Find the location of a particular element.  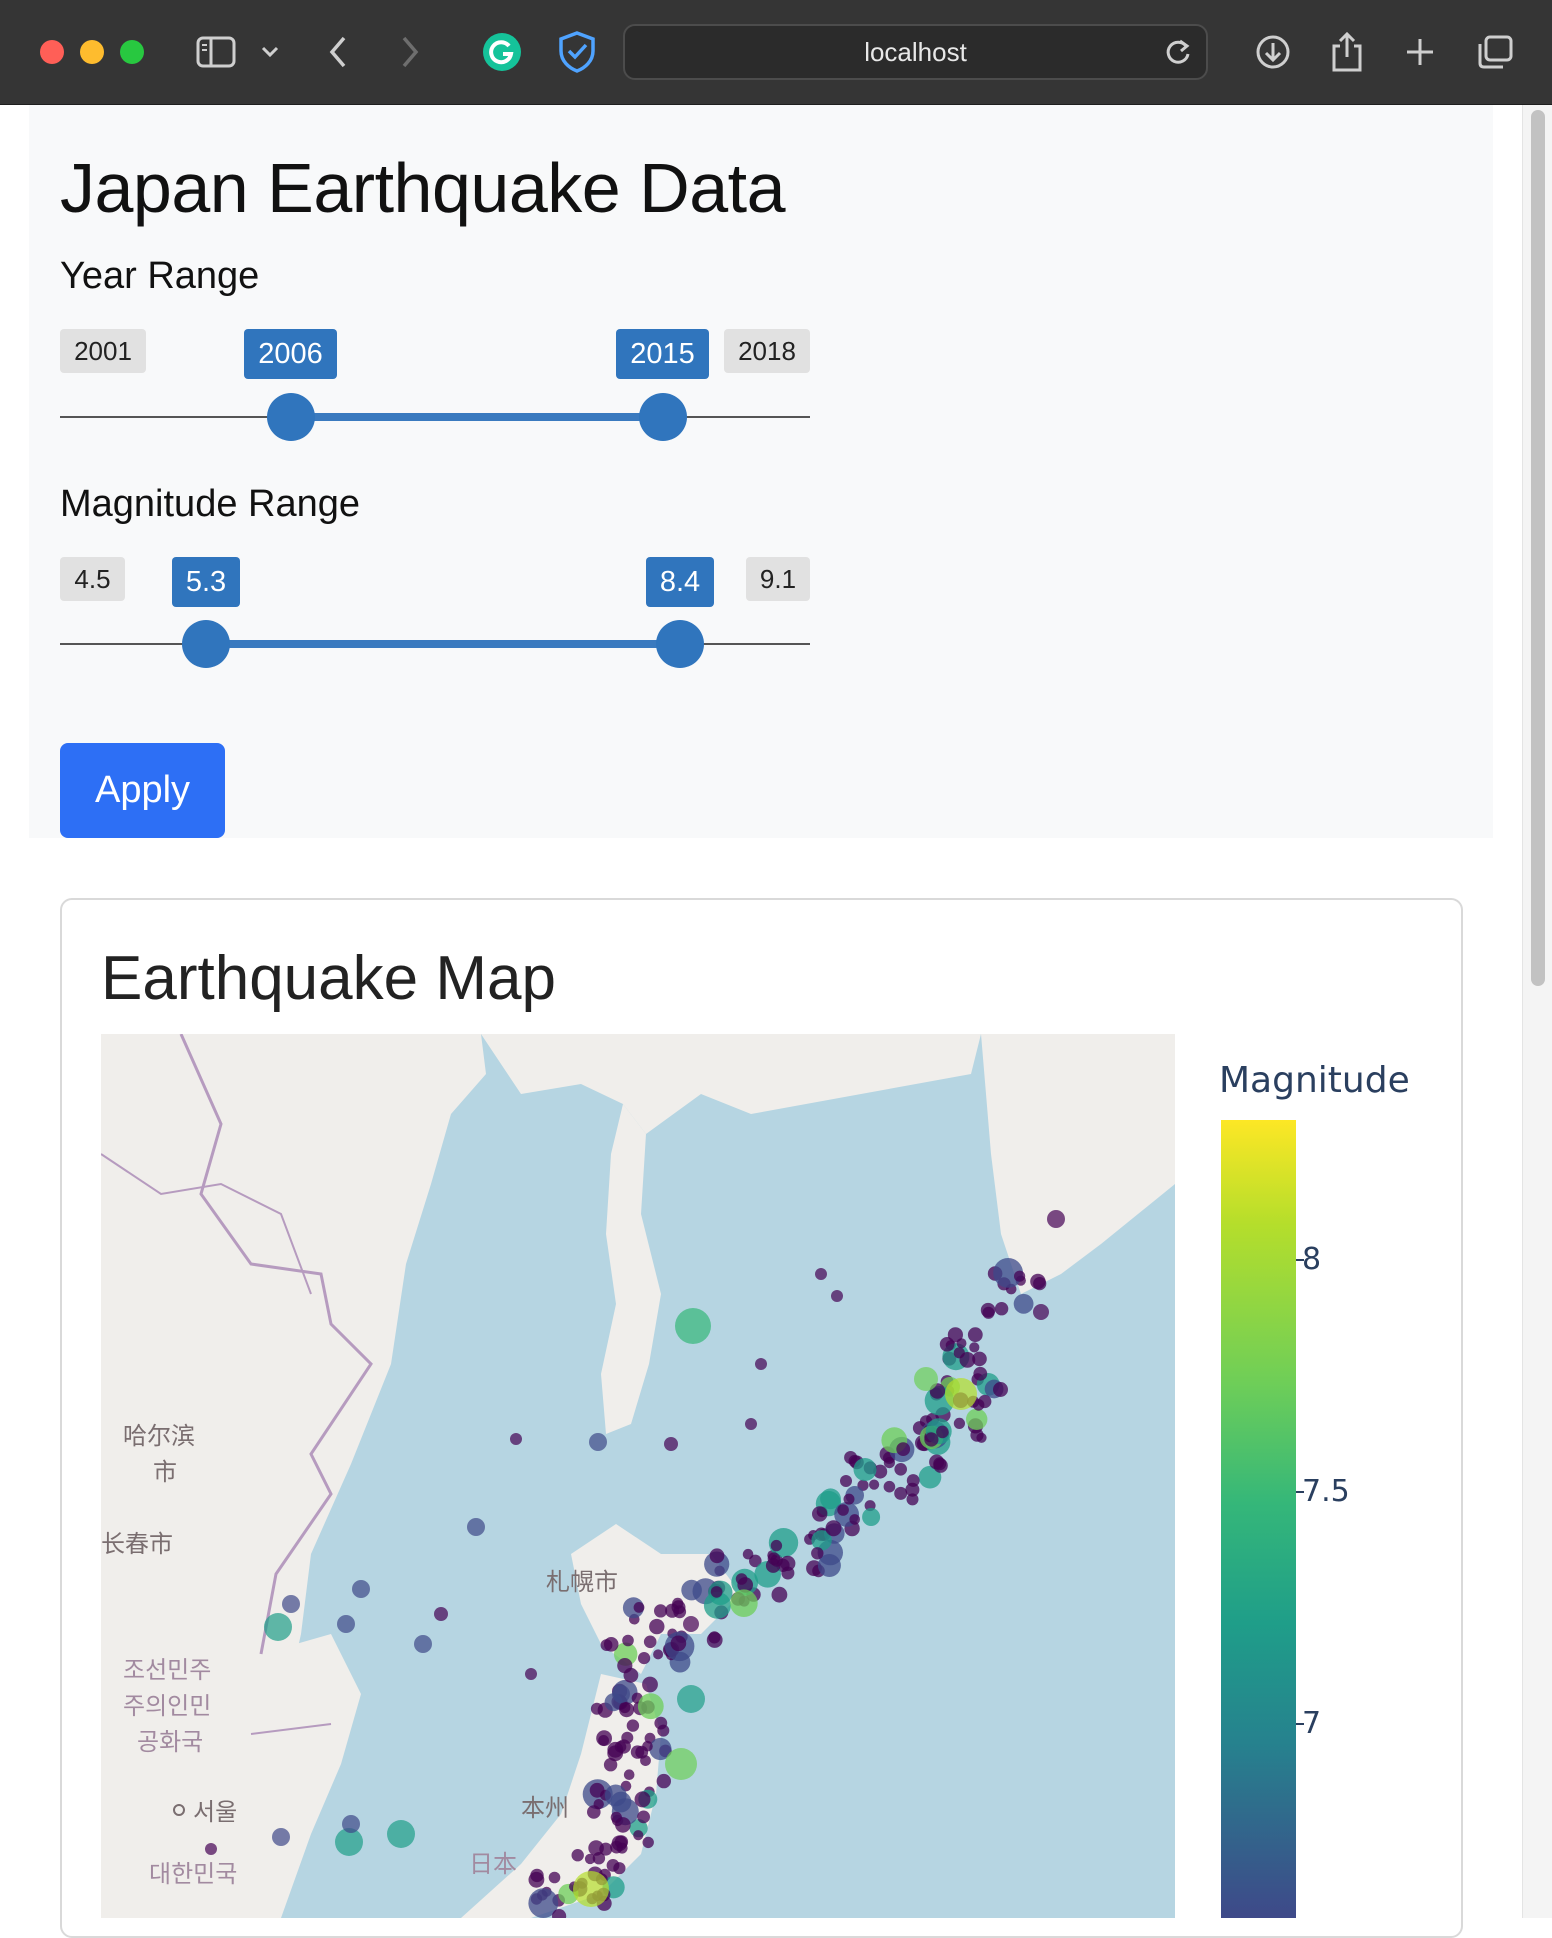

back-icon is located at coordinates (338, 52).